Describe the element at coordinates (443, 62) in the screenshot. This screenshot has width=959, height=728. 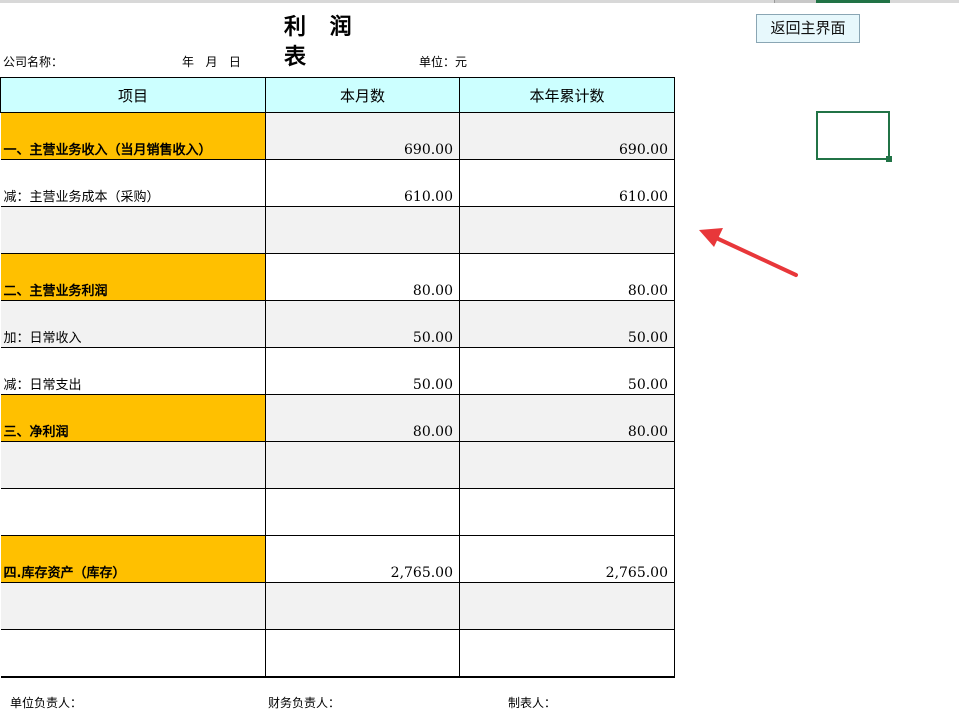
I see `unit-label: 单位：元` at that location.